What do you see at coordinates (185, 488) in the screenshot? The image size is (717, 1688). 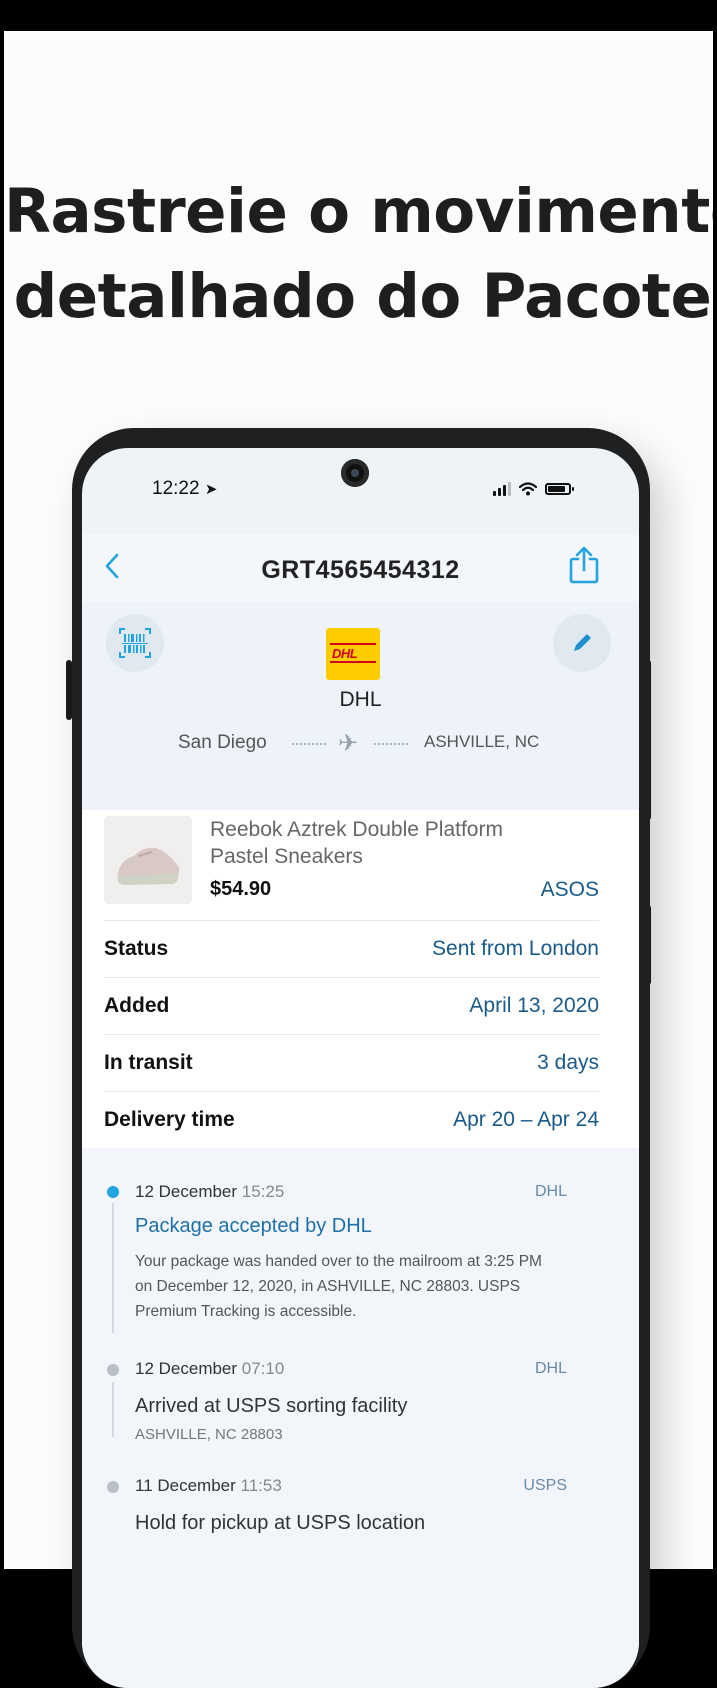 I see `status-bar-time: 12:22 ➤` at bounding box center [185, 488].